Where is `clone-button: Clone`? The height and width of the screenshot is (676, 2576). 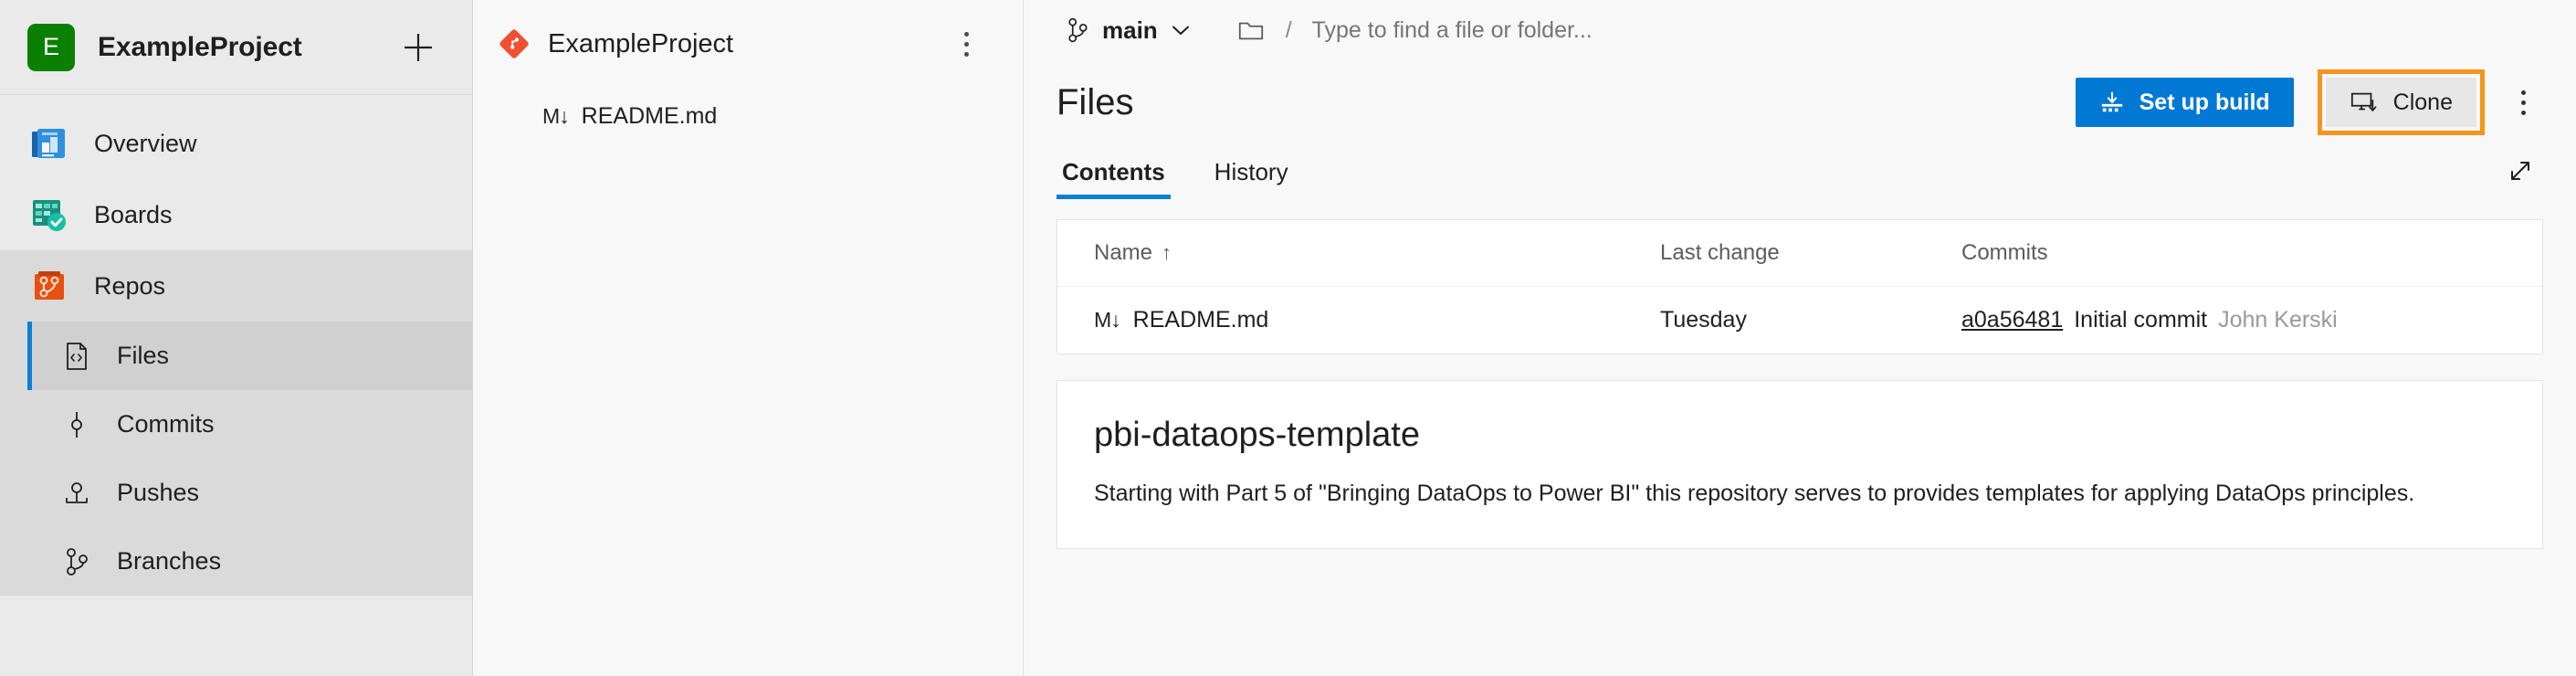 clone-button: Clone is located at coordinates (2400, 102).